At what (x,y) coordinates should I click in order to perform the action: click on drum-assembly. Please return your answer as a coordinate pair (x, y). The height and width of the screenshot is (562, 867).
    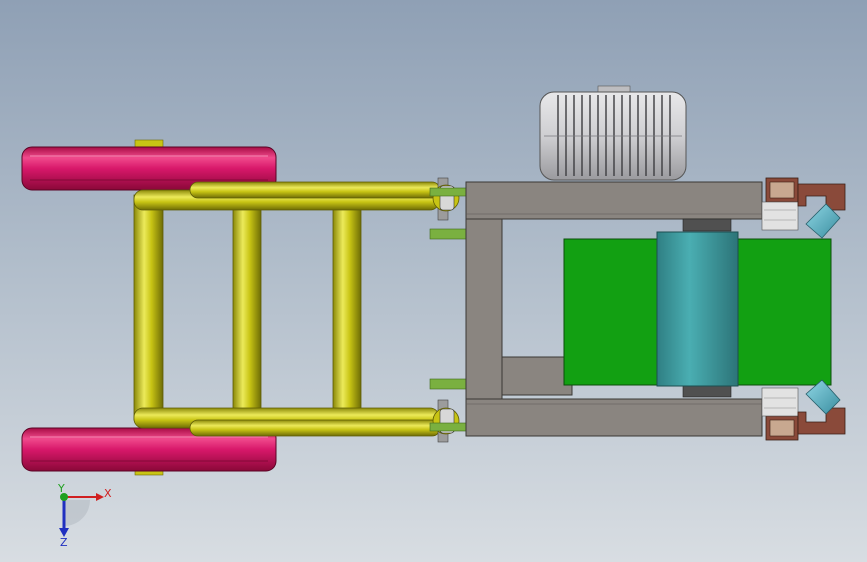
    Looking at the image, I should click on (697, 308).